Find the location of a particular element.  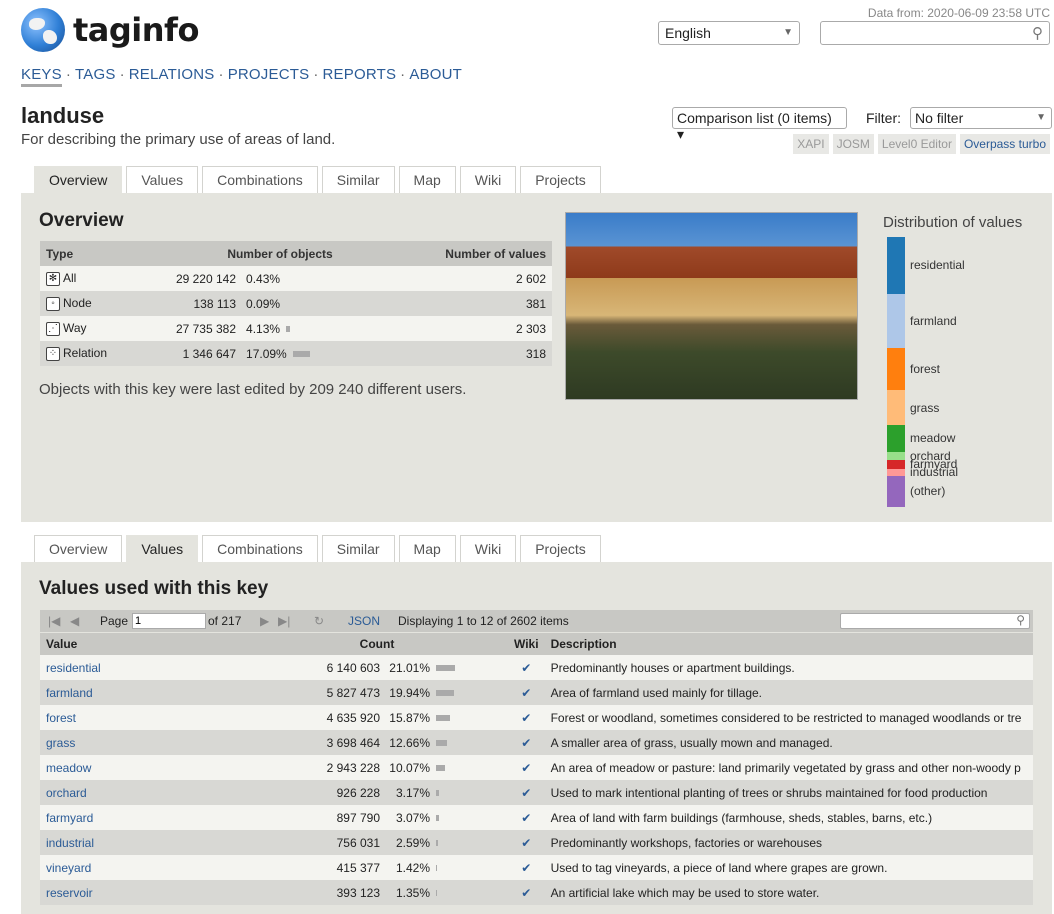

nav-relations: RELATIONS is located at coordinates (172, 74).